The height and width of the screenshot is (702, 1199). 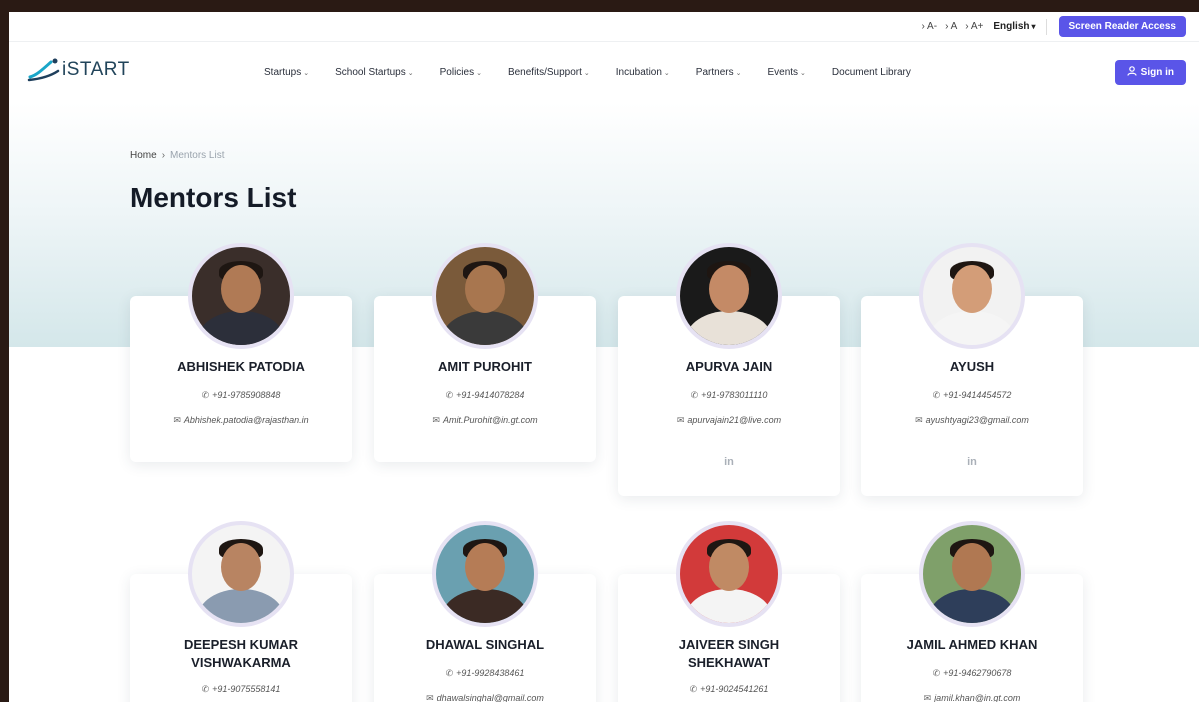 I want to click on mentor-name: JAIVEER SINGH SHEKHAWAT, so click(x=729, y=653).